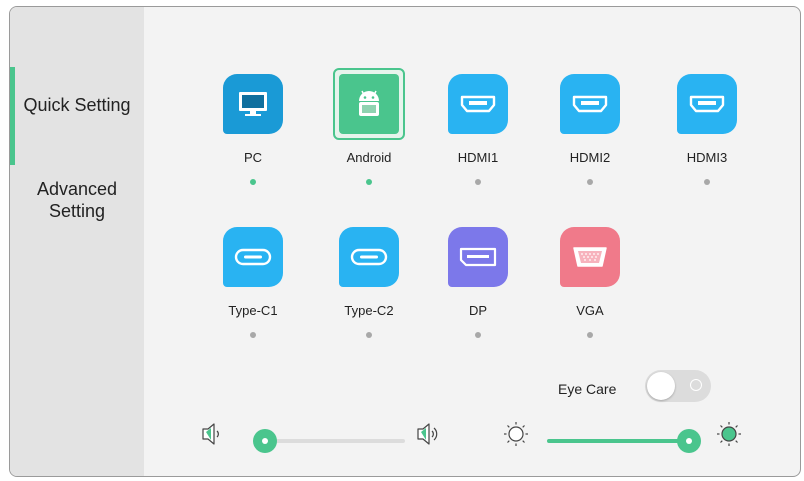 This screenshot has height=481, width=804. What do you see at coordinates (478, 310) in the screenshot?
I see `source-label: DP` at bounding box center [478, 310].